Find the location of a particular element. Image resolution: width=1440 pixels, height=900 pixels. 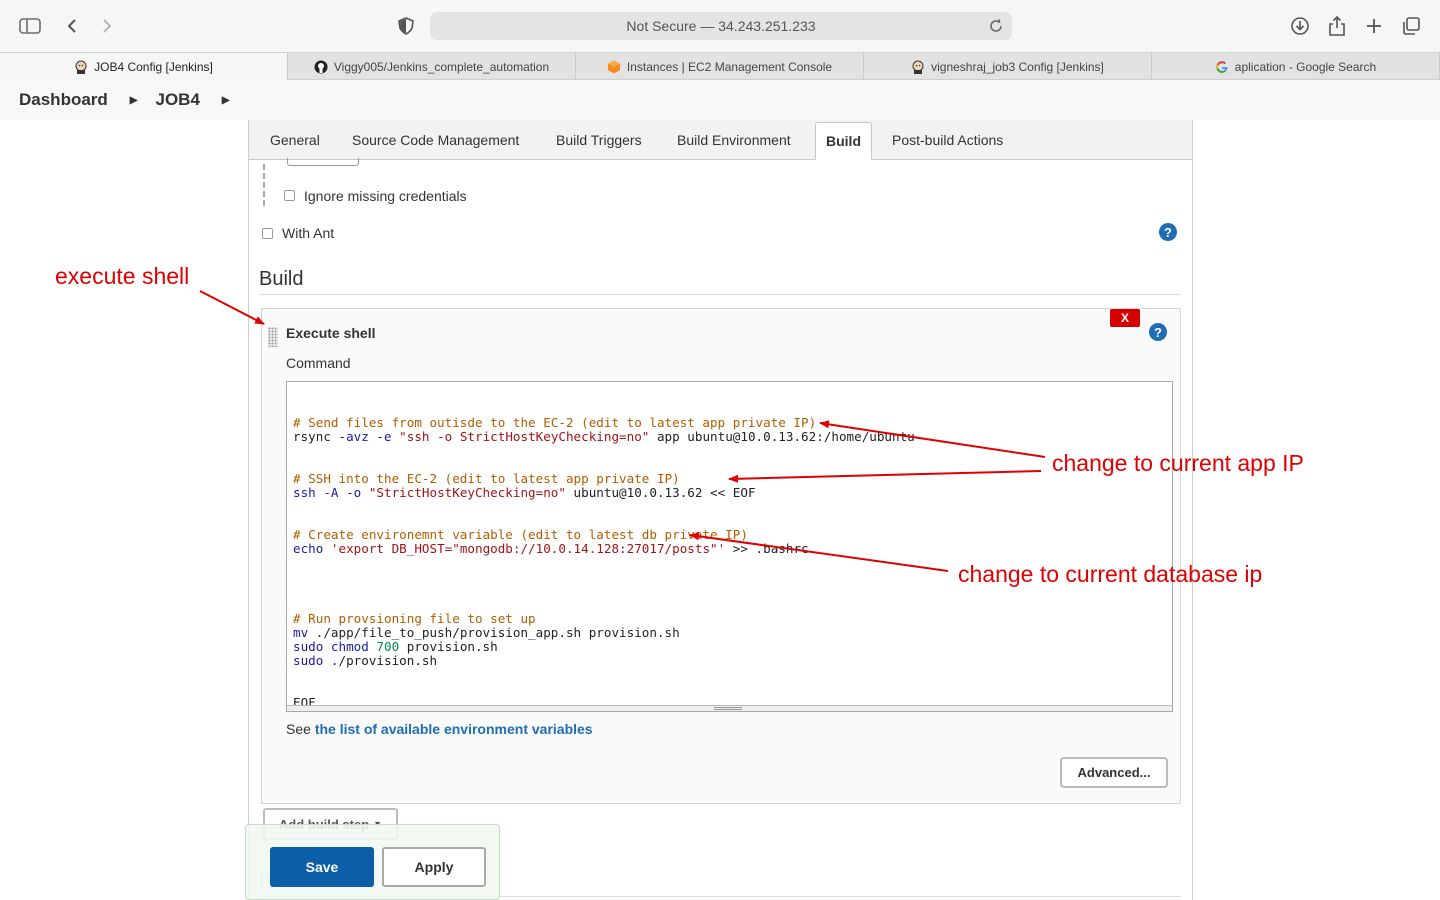

arrow-to-rsync-ip is located at coordinates (932, 439).